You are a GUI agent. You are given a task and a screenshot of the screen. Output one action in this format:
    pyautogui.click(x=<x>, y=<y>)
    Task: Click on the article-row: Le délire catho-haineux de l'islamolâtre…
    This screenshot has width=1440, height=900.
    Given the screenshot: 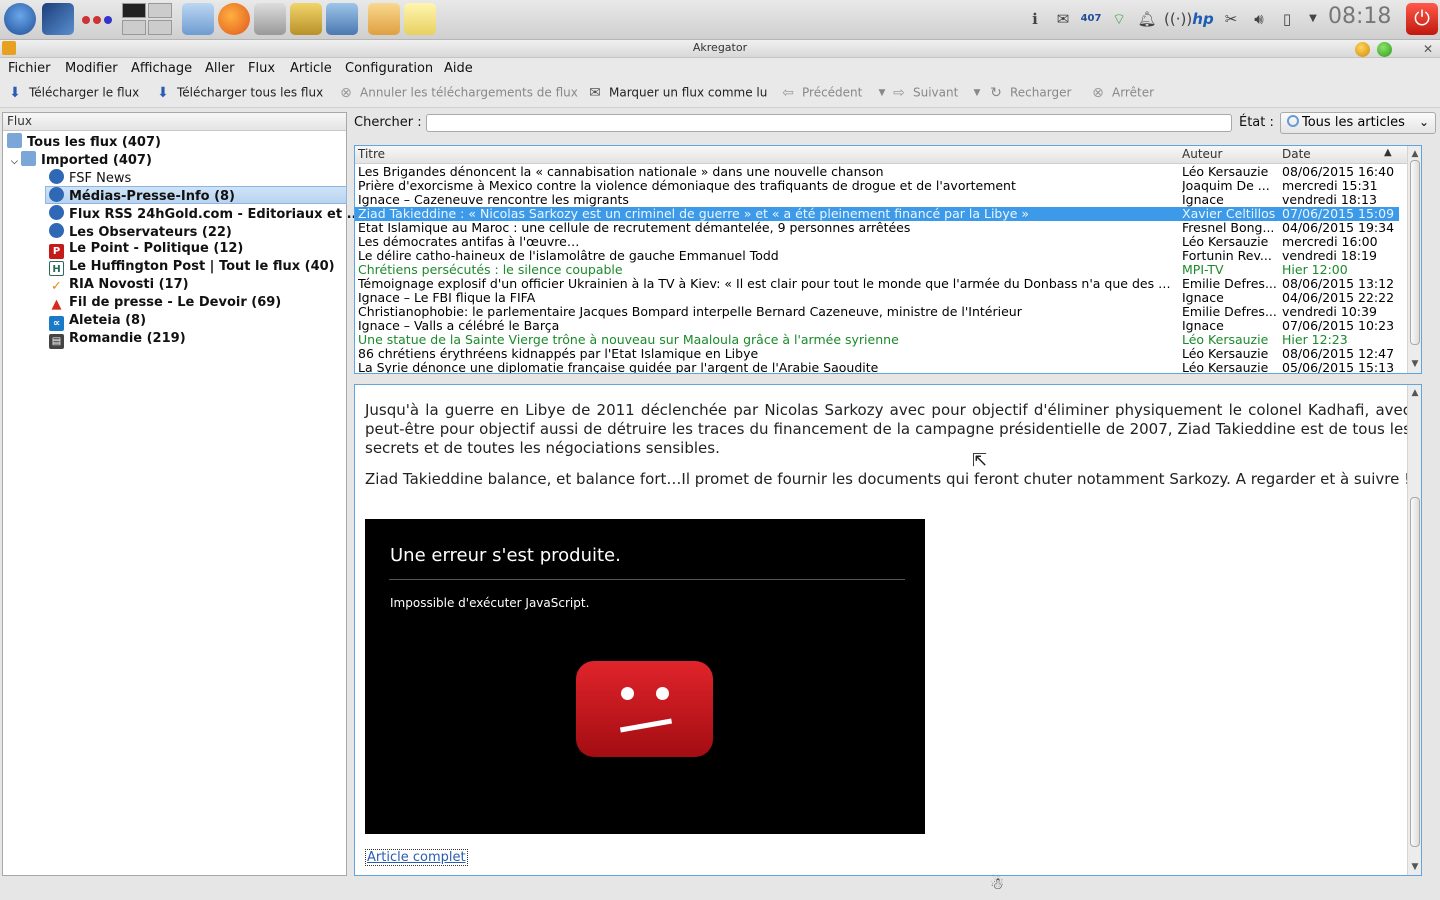 What is the action you would take?
    pyautogui.click(x=877, y=256)
    